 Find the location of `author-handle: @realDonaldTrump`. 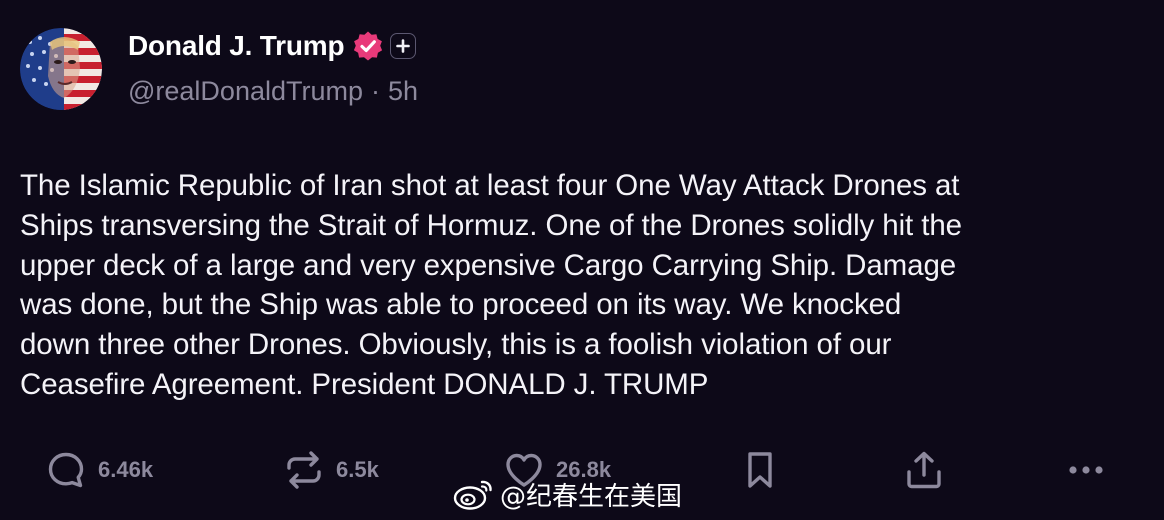

author-handle: @realDonaldTrump is located at coordinates (245, 91).